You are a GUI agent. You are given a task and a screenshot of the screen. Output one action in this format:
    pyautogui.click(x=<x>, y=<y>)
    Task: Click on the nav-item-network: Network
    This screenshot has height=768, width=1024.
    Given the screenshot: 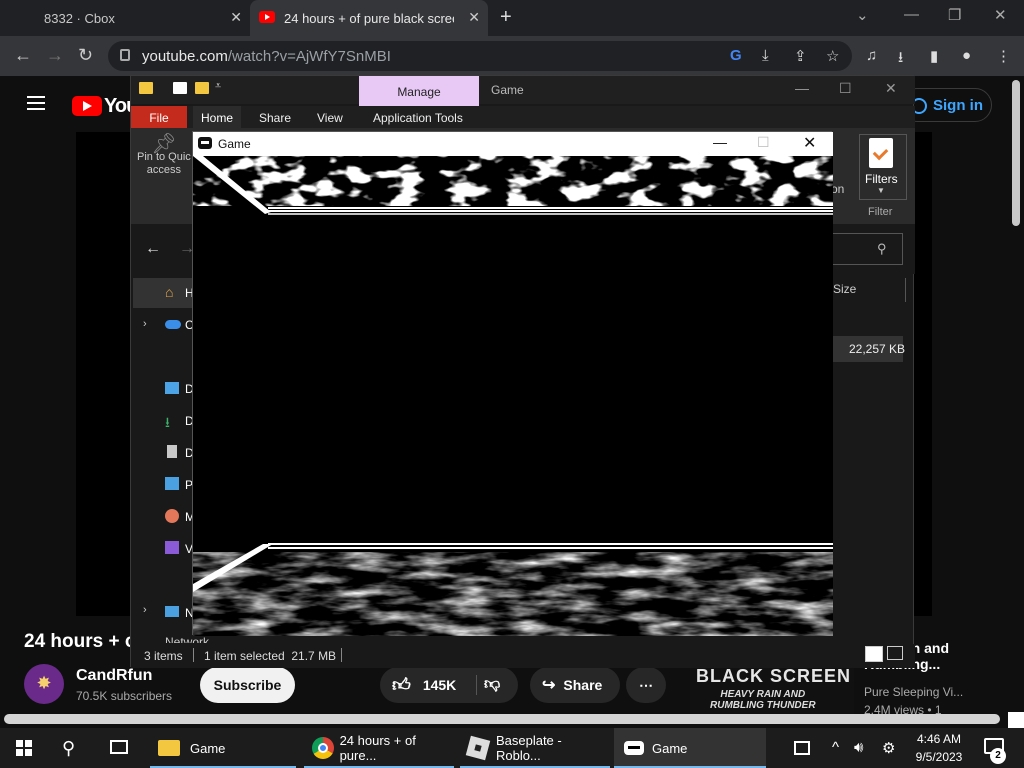 What is the action you would take?
    pyautogui.click(x=187, y=639)
    